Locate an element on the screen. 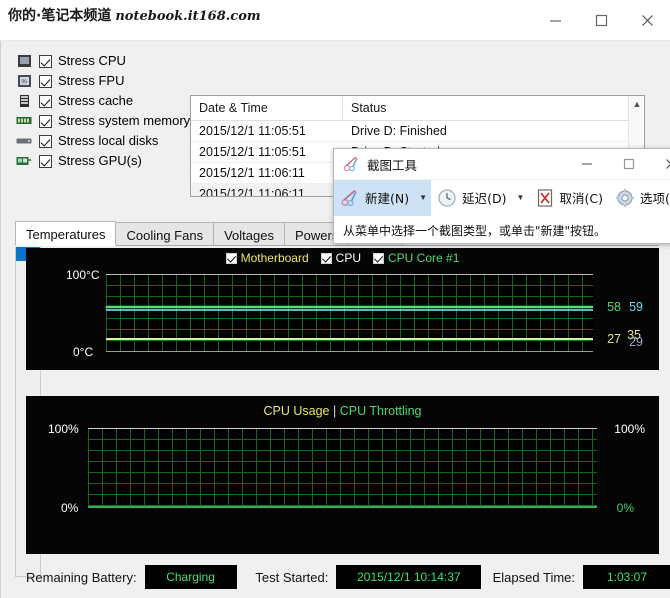 The width and height of the screenshot is (670, 598). stress-option-label: Stress FPU is located at coordinates (91, 80).